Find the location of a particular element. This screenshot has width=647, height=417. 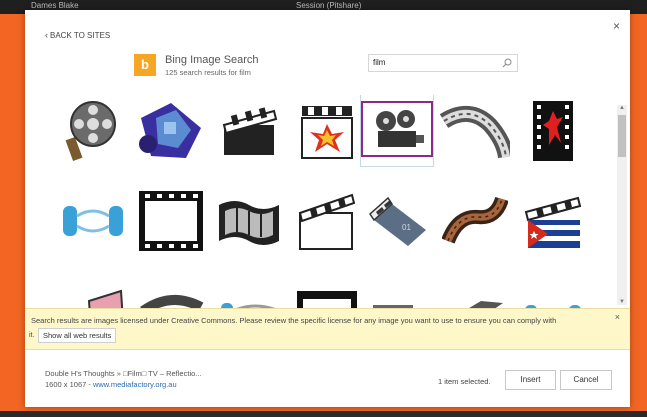

cuba-clapperboard-result is located at coordinates (553, 221).